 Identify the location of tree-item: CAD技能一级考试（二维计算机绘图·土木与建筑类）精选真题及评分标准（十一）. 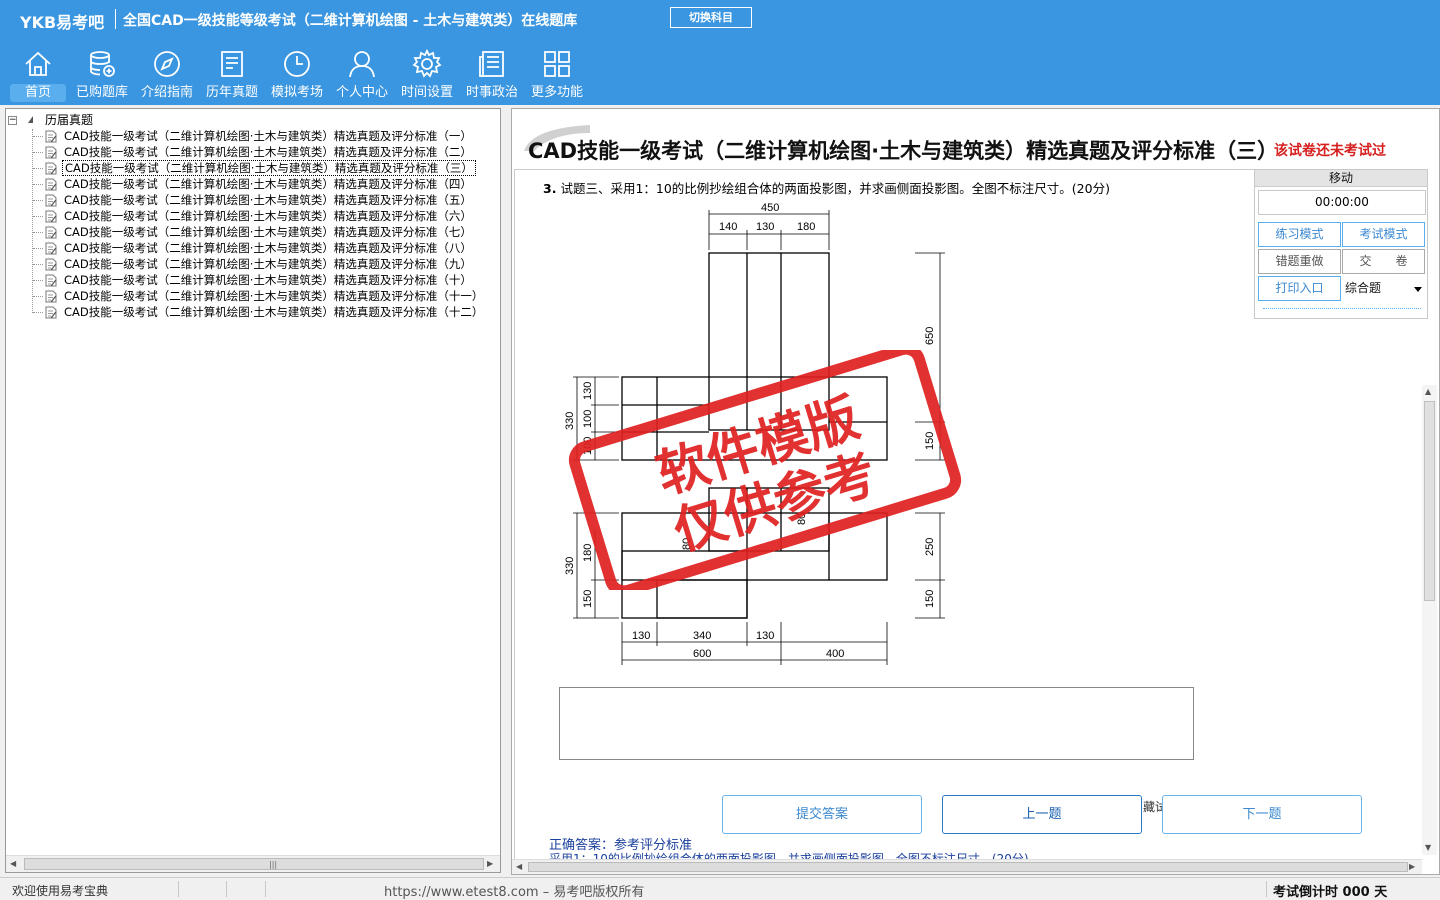
(263, 296).